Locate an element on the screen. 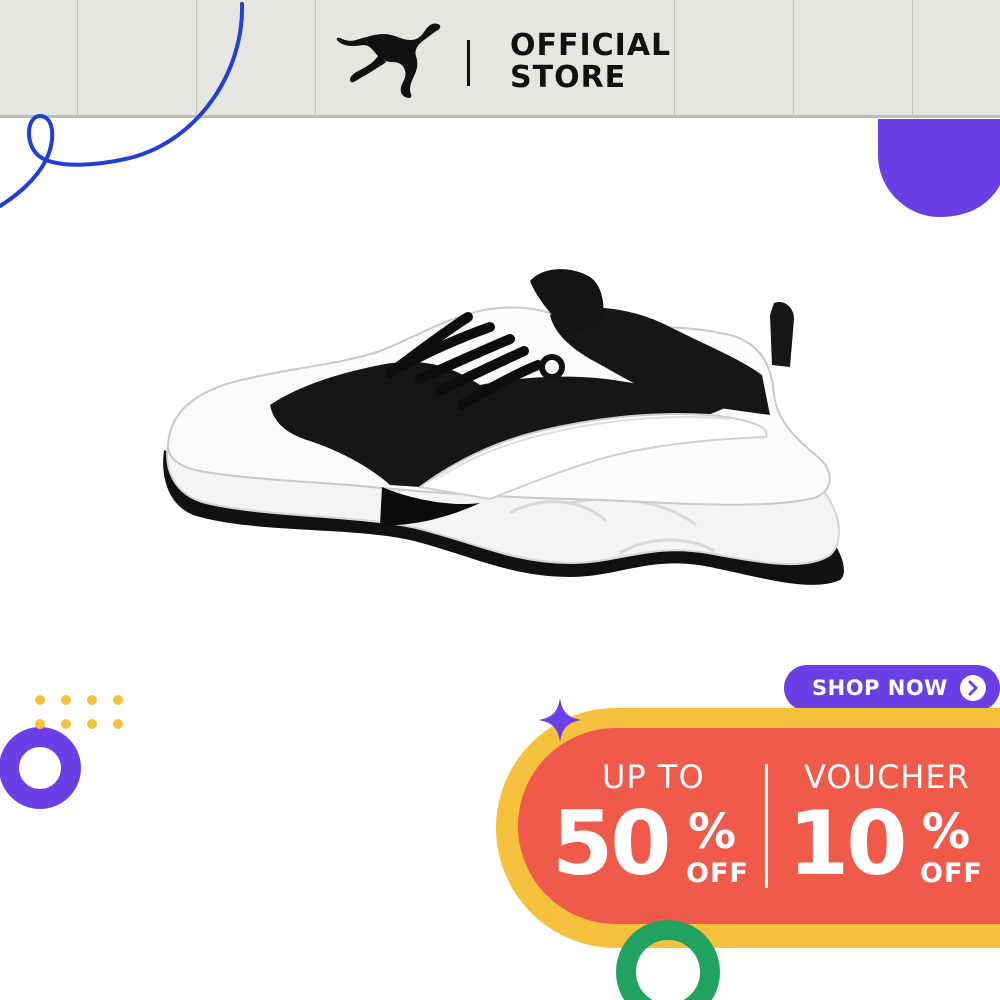 Image resolution: width=1000 pixels, height=1000 pixels. brand-text-line2: STORE is located at coordinates (568, 77).